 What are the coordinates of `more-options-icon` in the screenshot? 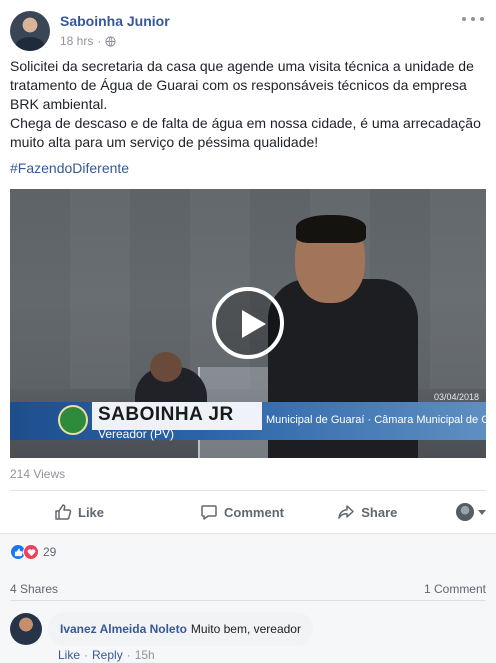 It's located at (473, 19).